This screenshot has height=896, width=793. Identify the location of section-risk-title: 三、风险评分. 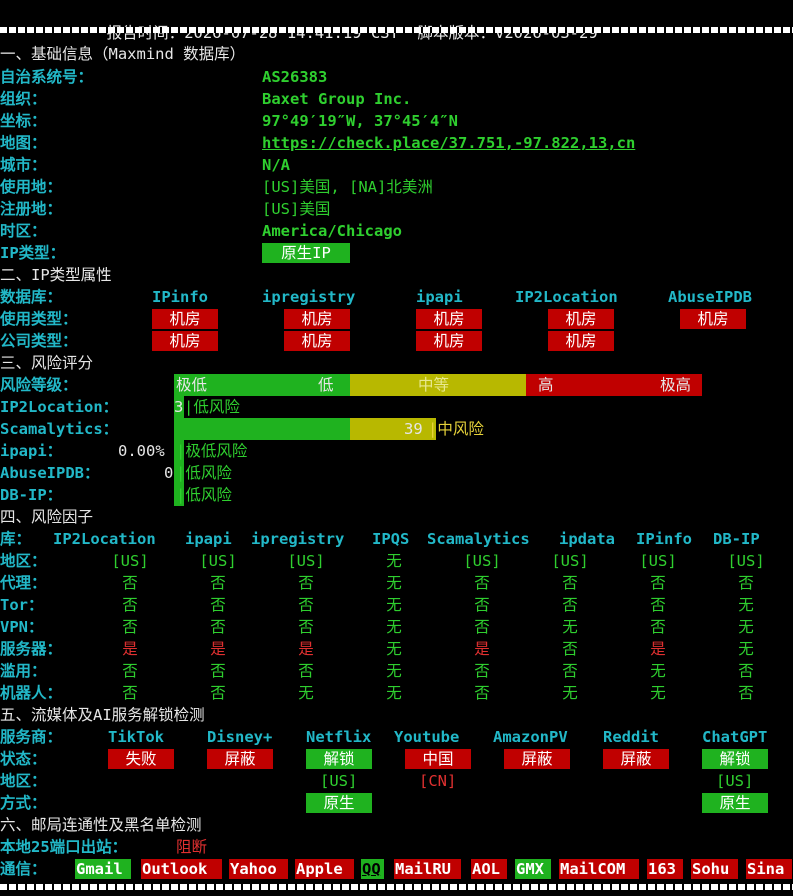
(47, 363).